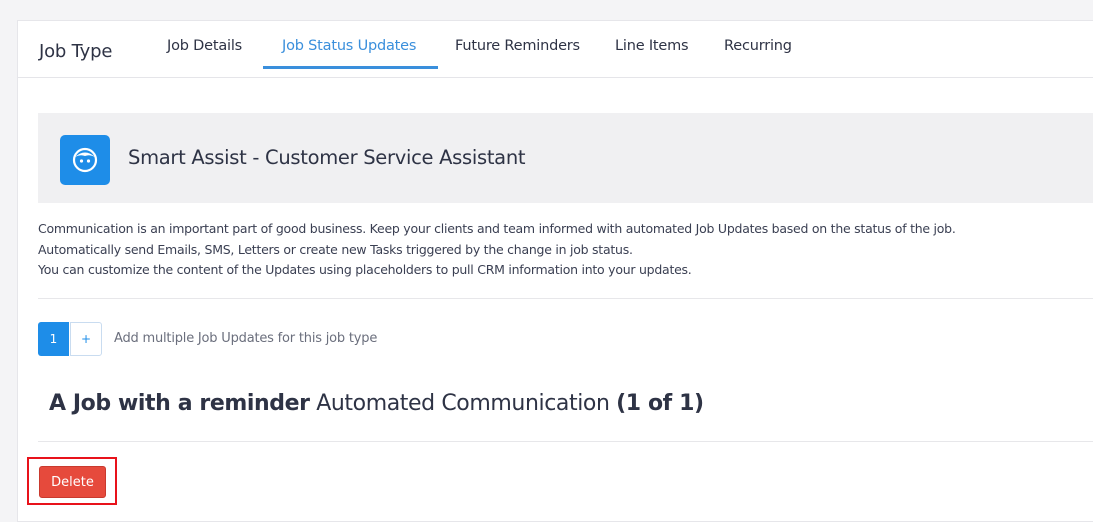  I want to click on tab-job-status-updates: Job Status Updates, so click(349, 46).